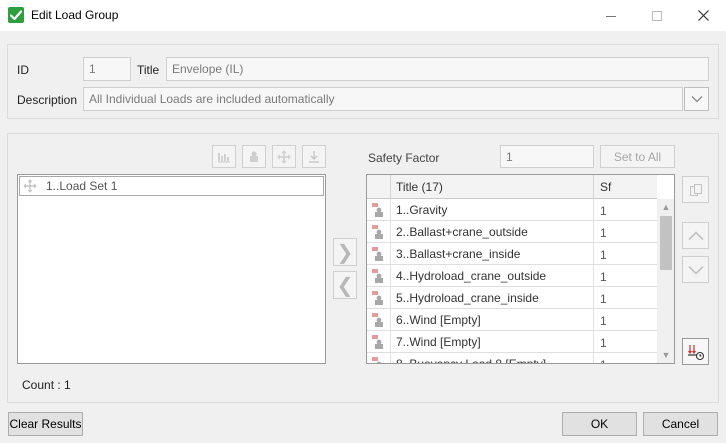 The width and height of the screenshot is (726, 443). I want to click on load-set-icon, so click(254, 156).